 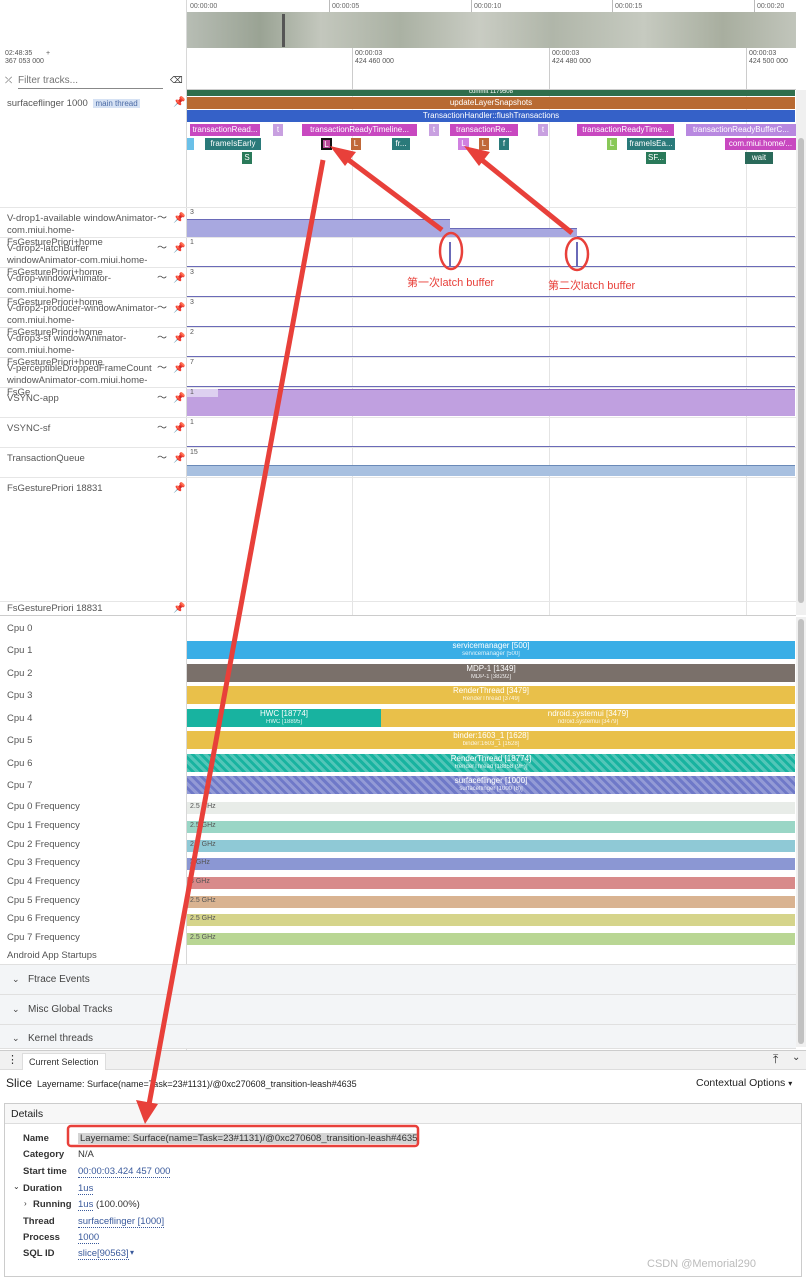 What do you see at coordinates (398, 433) in the screenshot?
I see `counter-track-vsync-sf: VSYNC-sf 〜 📌 1` at bounding box center [398, 433].